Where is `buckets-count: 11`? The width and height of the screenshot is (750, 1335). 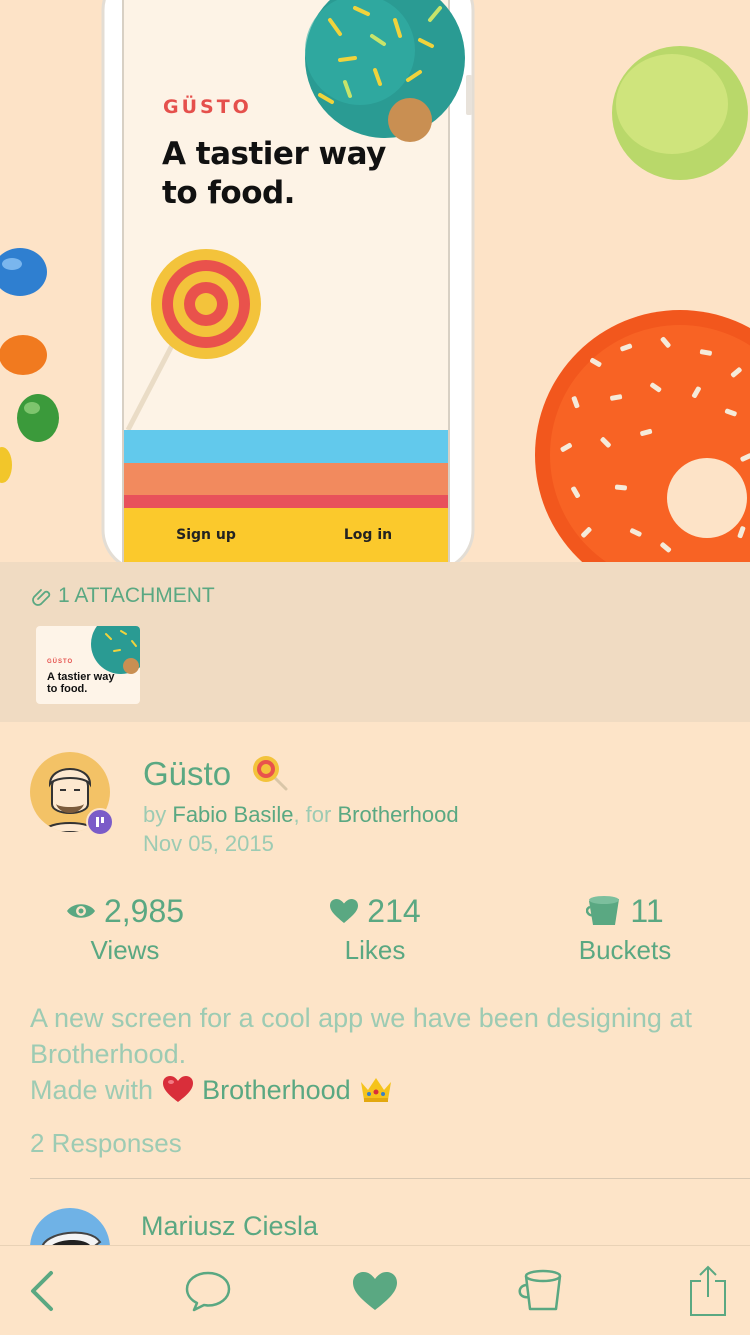
buckets-count: 11 is located at coordinates (647, 910).